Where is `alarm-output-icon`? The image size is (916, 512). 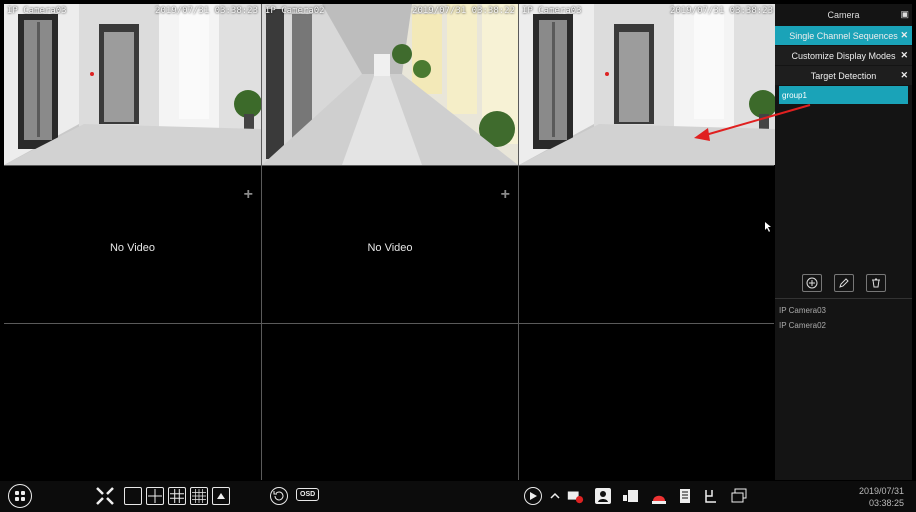 alarm-output-icon is located at coordinates (630, 496).